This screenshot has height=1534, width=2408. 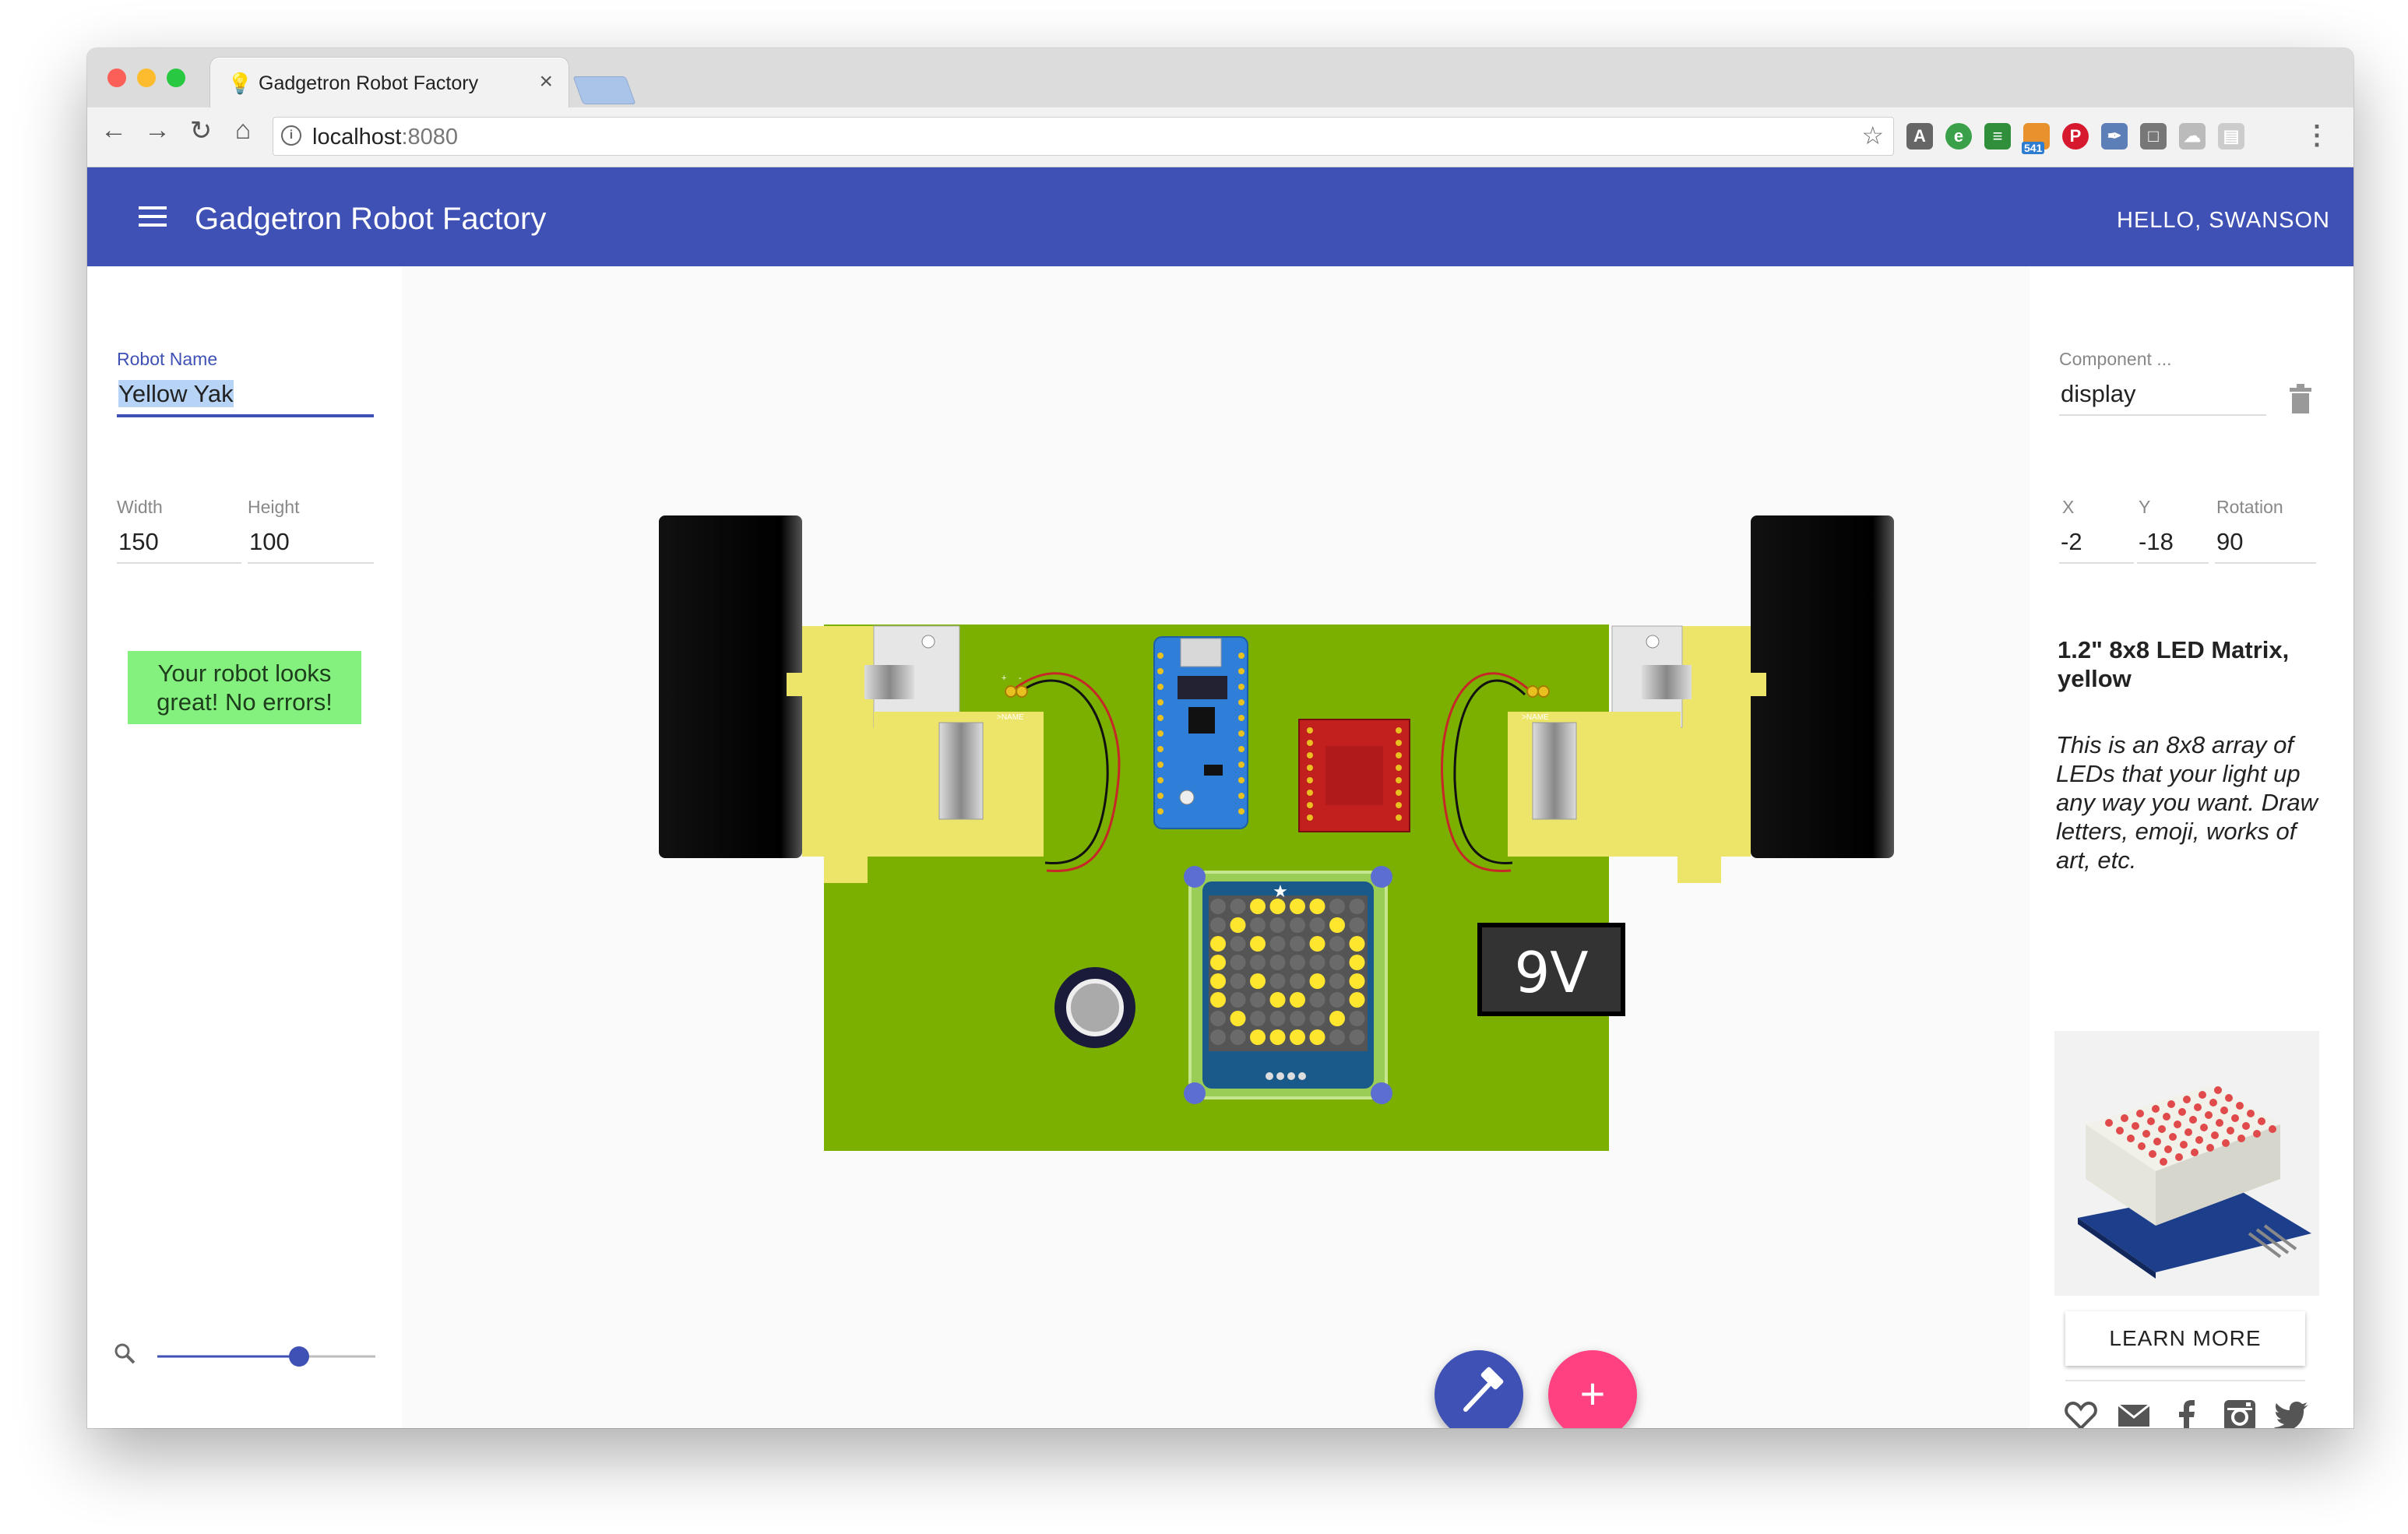 What do you see at coordinates (2162, 397) in the screenshot?
I see `component-select: display` at bounding box center [2162, 397].